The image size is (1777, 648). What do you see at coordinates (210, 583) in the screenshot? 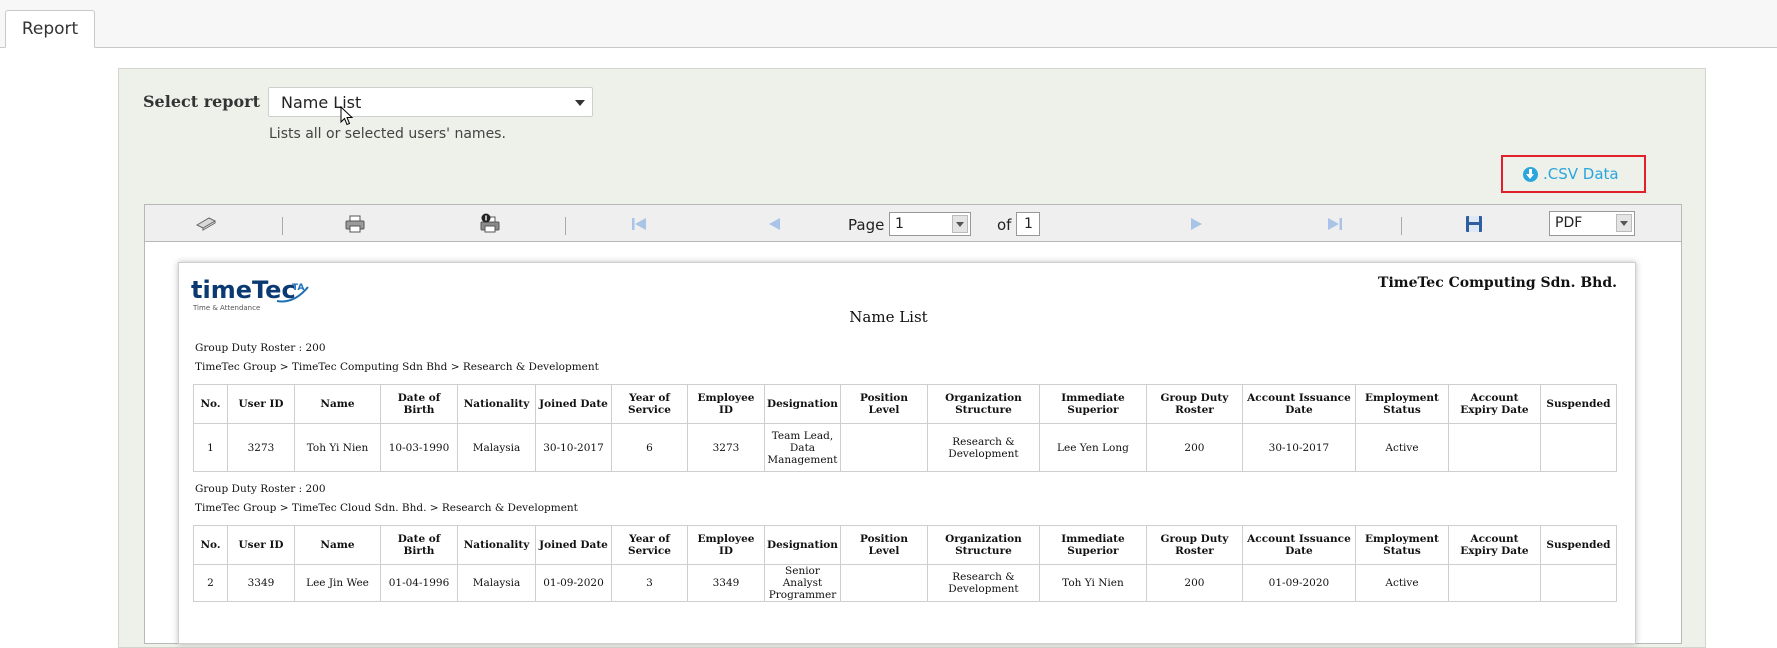
I see `table-cell: 2` at bounding box center [210, 583].